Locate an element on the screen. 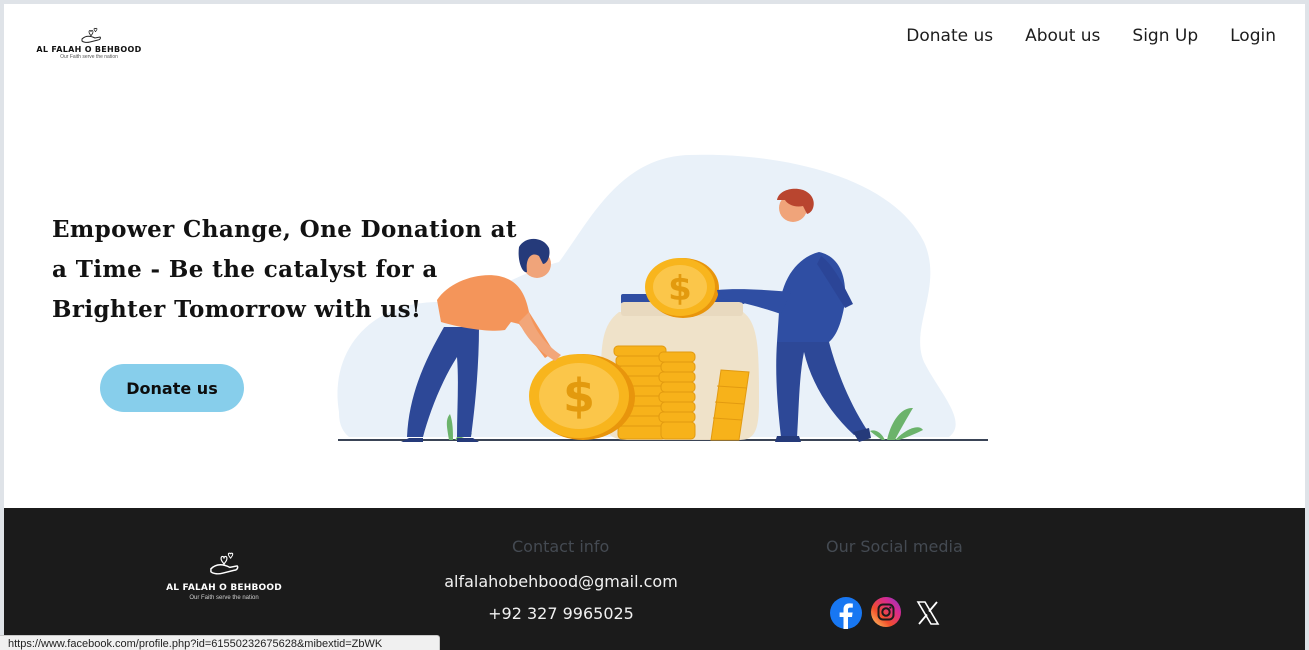 Image resolution: width=1309 pixels, height=650 pixels. nav-donate-us: Donate us is located at coordinates (949, 36).